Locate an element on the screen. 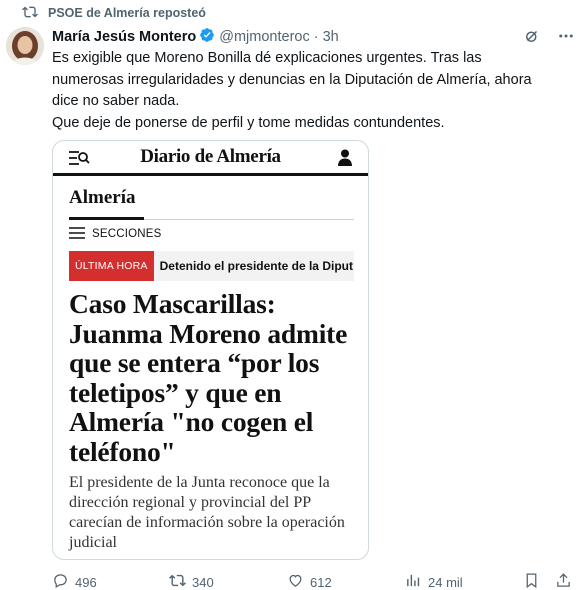 The height and width of the screenshot is (590, 587). repost-label: PSOE de Almería reposteó is located at coordinates (127, 13).